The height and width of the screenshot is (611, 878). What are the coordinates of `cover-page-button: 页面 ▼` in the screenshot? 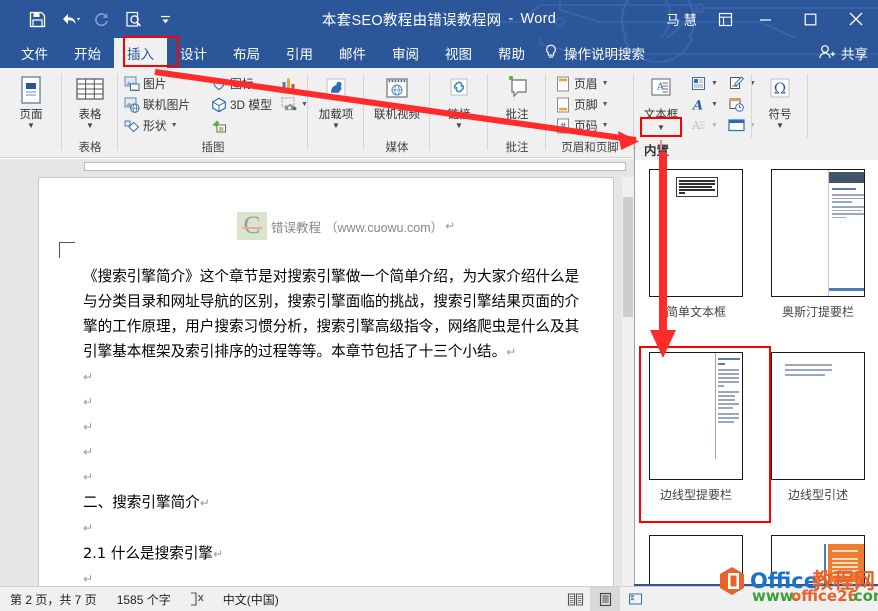 It's located at (31, 100).